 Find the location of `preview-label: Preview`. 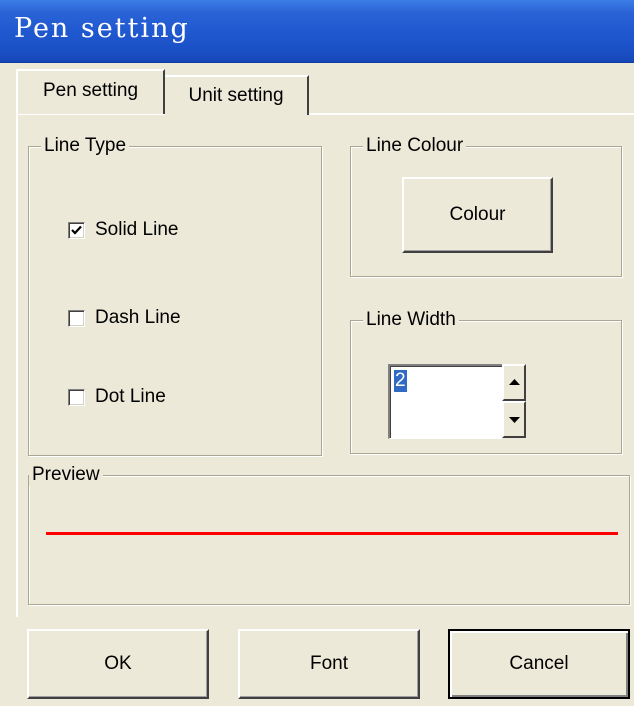

preview-label: Preview is located at coordinates (66, 475).